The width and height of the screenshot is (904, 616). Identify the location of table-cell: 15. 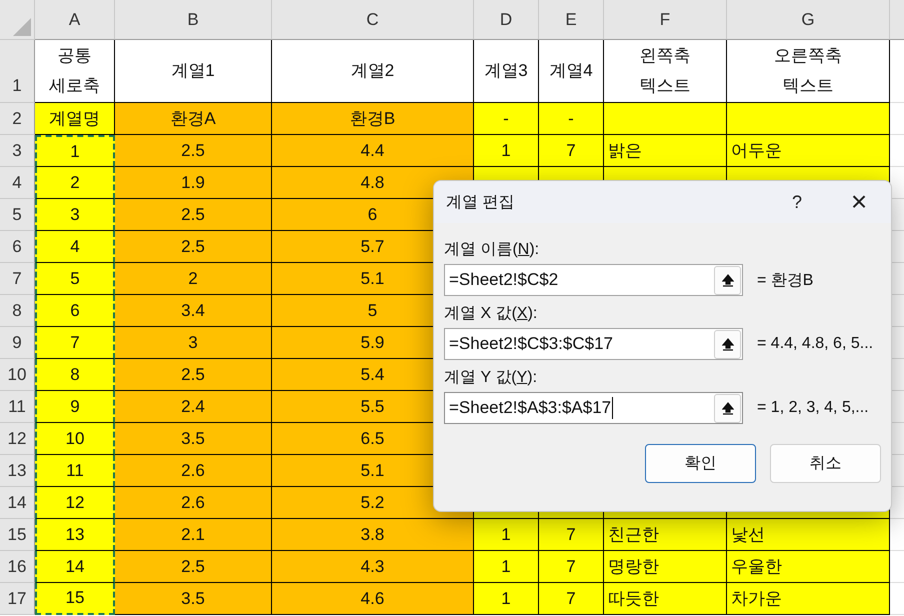
(75, 599).